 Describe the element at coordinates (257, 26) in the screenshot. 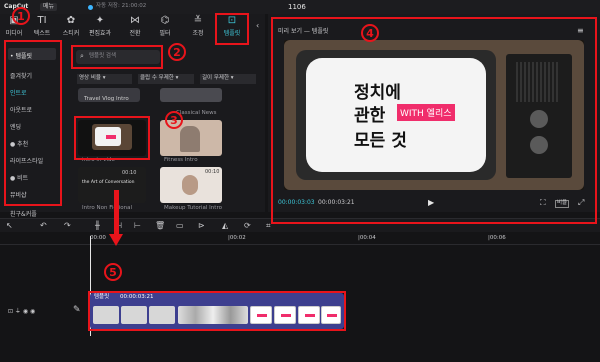

I see `collapse-arrow-icon: ‹` at that location.